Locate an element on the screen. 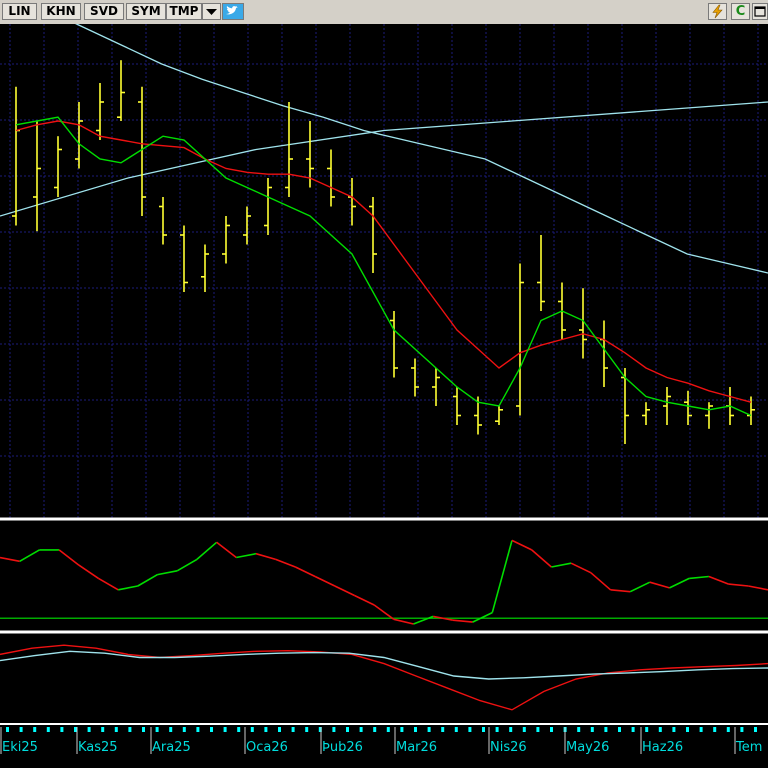 The width and height of the screenshot is (768, 768). twitter-bird-glyph is located at coordinates (232, 10).